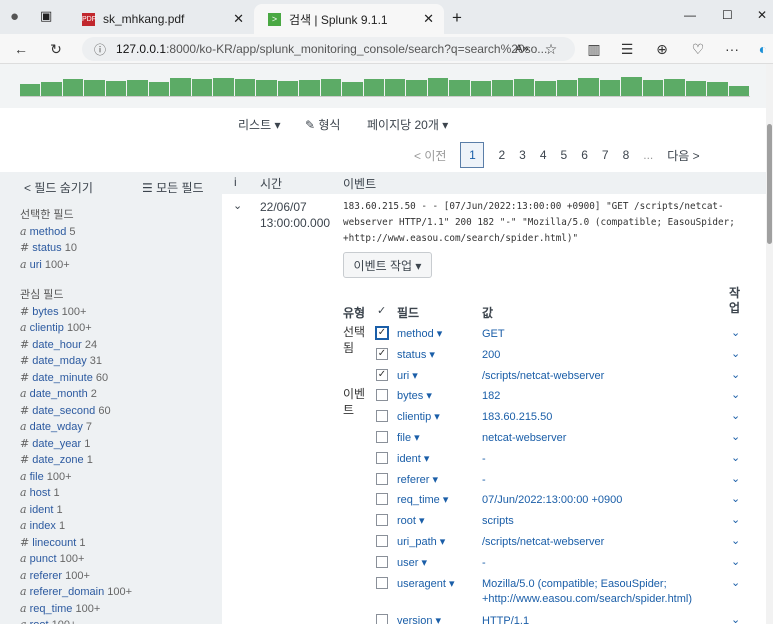  Describe the element at coordinates (76, 526) in the screenshot. I see `sidebar-field-item: a index 1` at that location.